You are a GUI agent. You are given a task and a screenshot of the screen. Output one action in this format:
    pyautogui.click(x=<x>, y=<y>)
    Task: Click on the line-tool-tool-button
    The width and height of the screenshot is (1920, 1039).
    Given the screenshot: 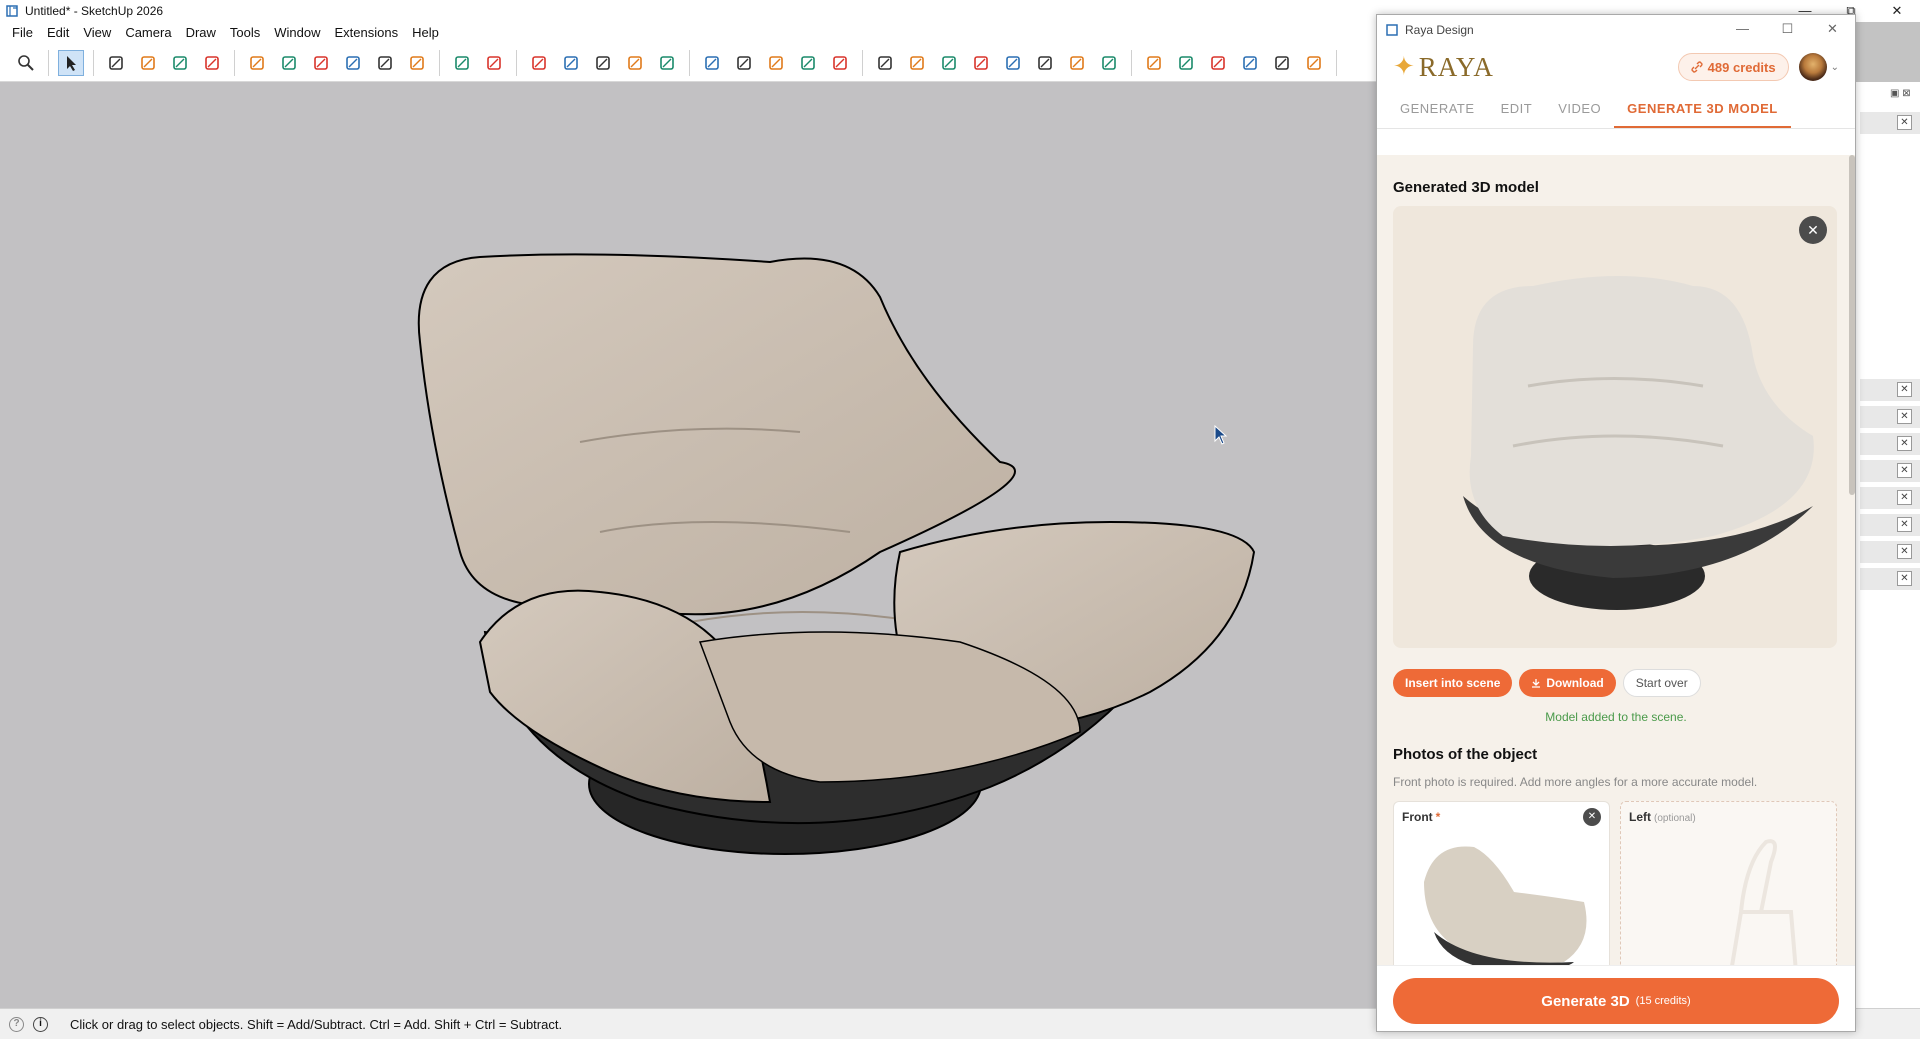 What is the action you would take?
    pyautogui.click(x=180, y=63)
    